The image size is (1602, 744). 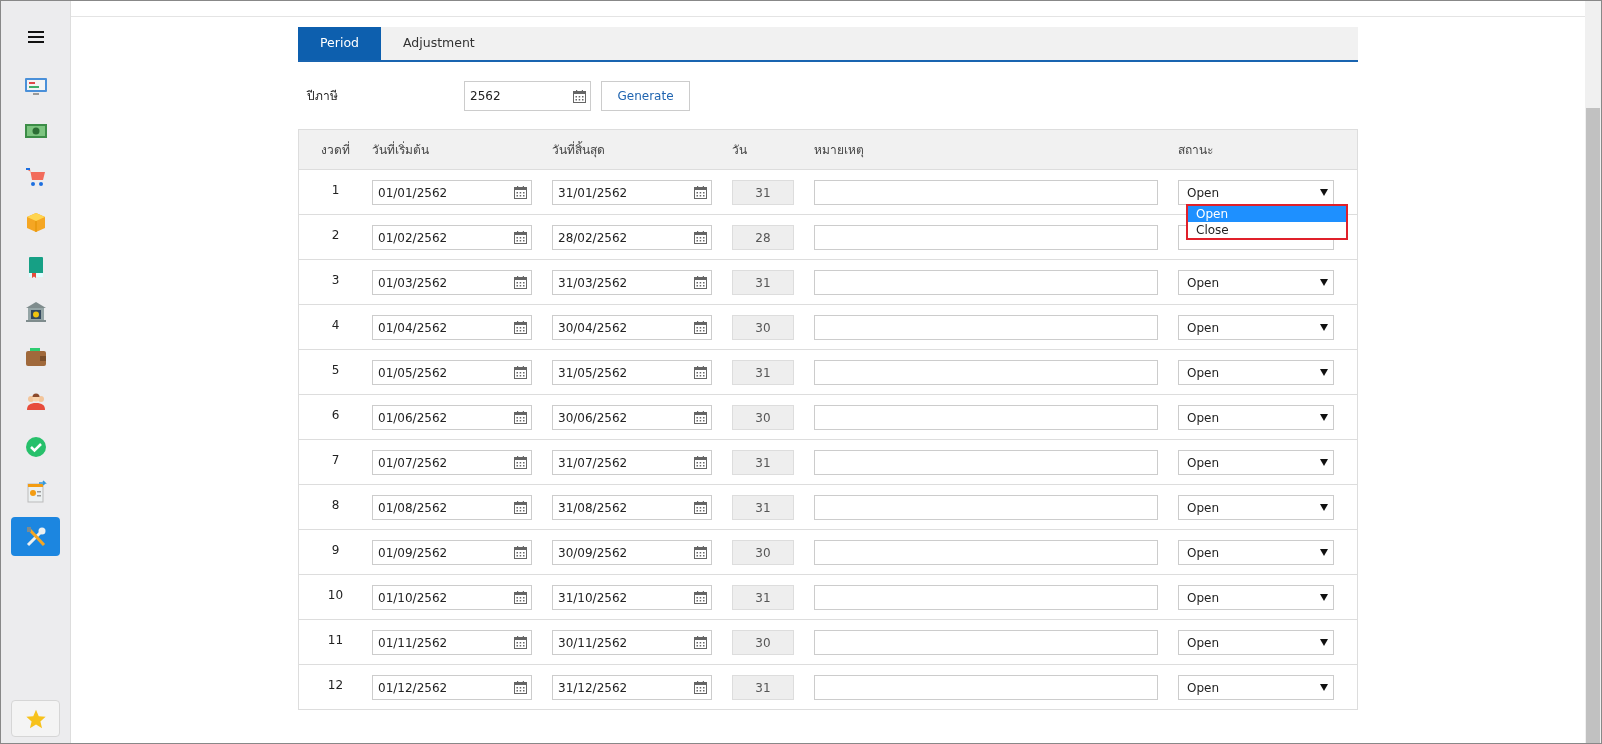 I want to click on menu-icon, so click(x=35, y=37).